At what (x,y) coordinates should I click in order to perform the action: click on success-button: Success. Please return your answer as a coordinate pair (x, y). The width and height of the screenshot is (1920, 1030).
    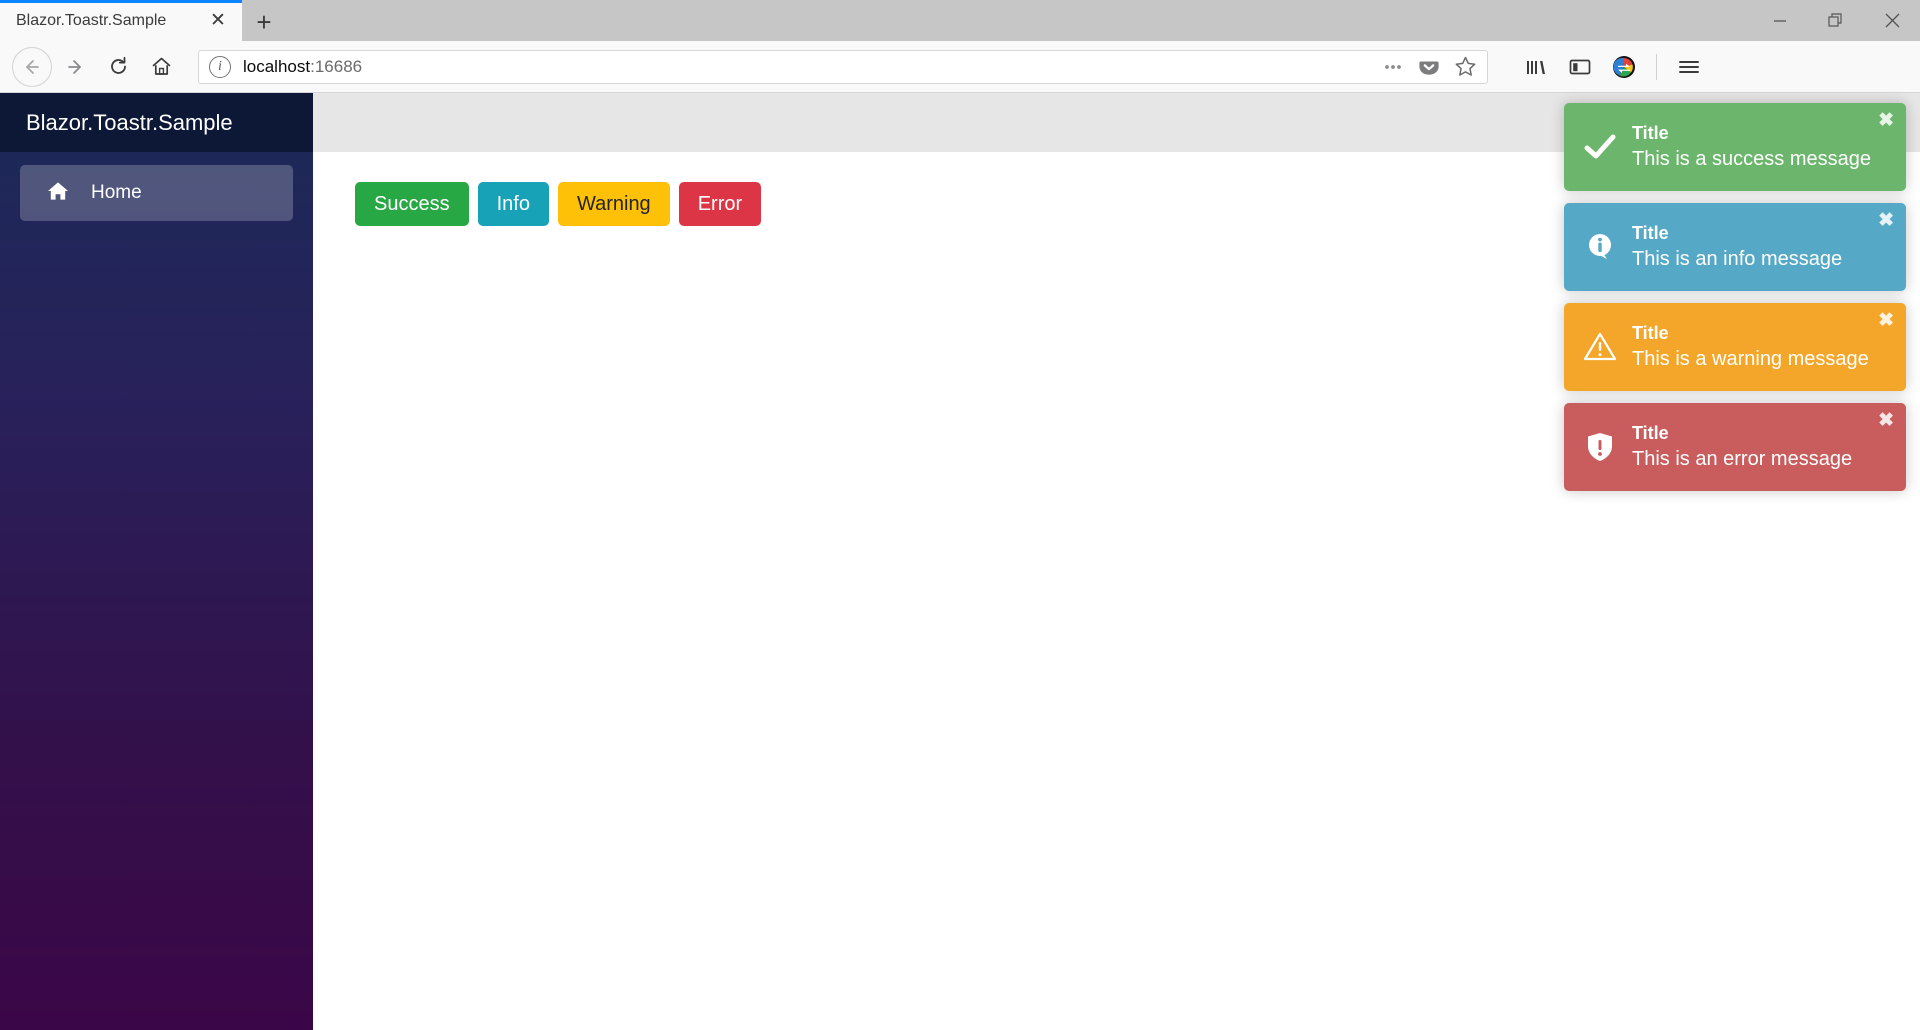
    Looking at the image, I should click on (412, 204).